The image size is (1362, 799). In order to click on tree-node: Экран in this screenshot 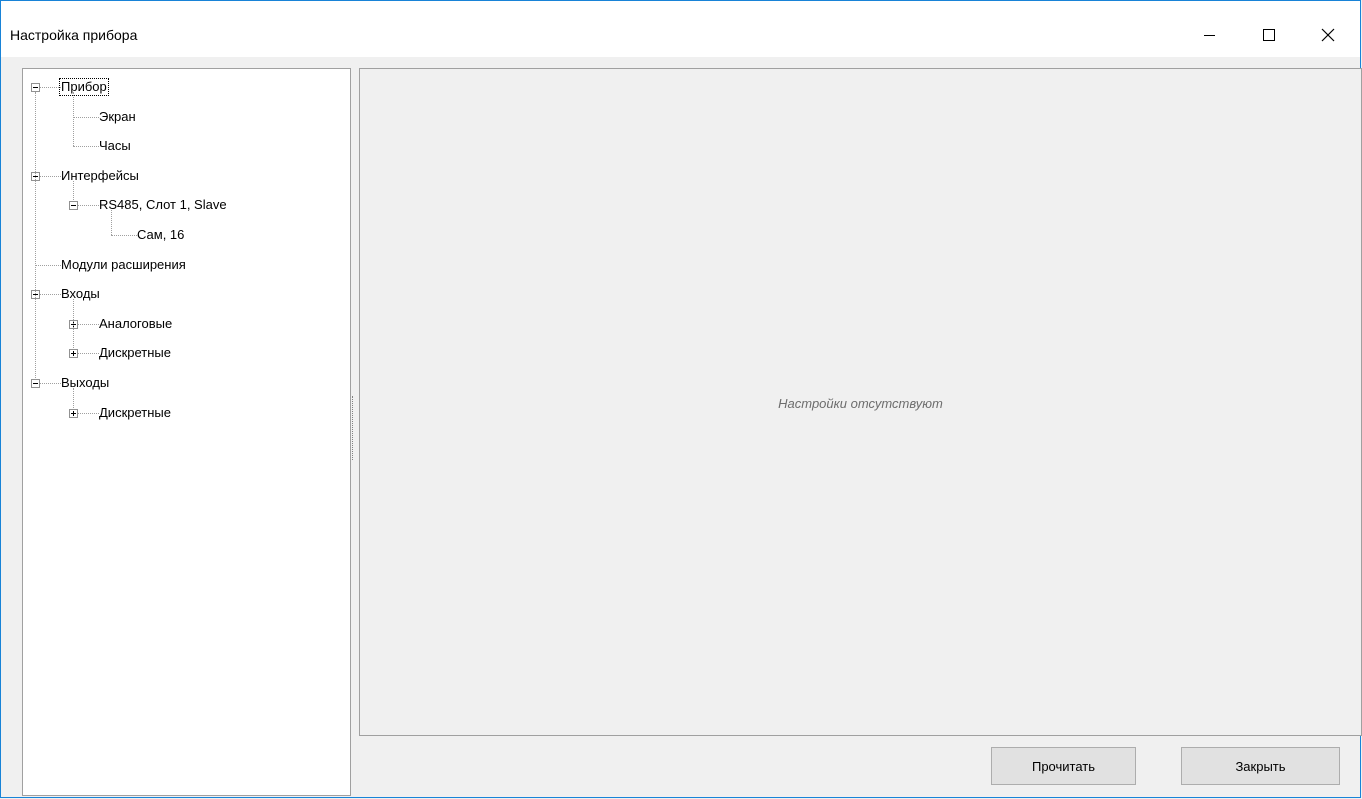, I will do `click(117, 117)`.